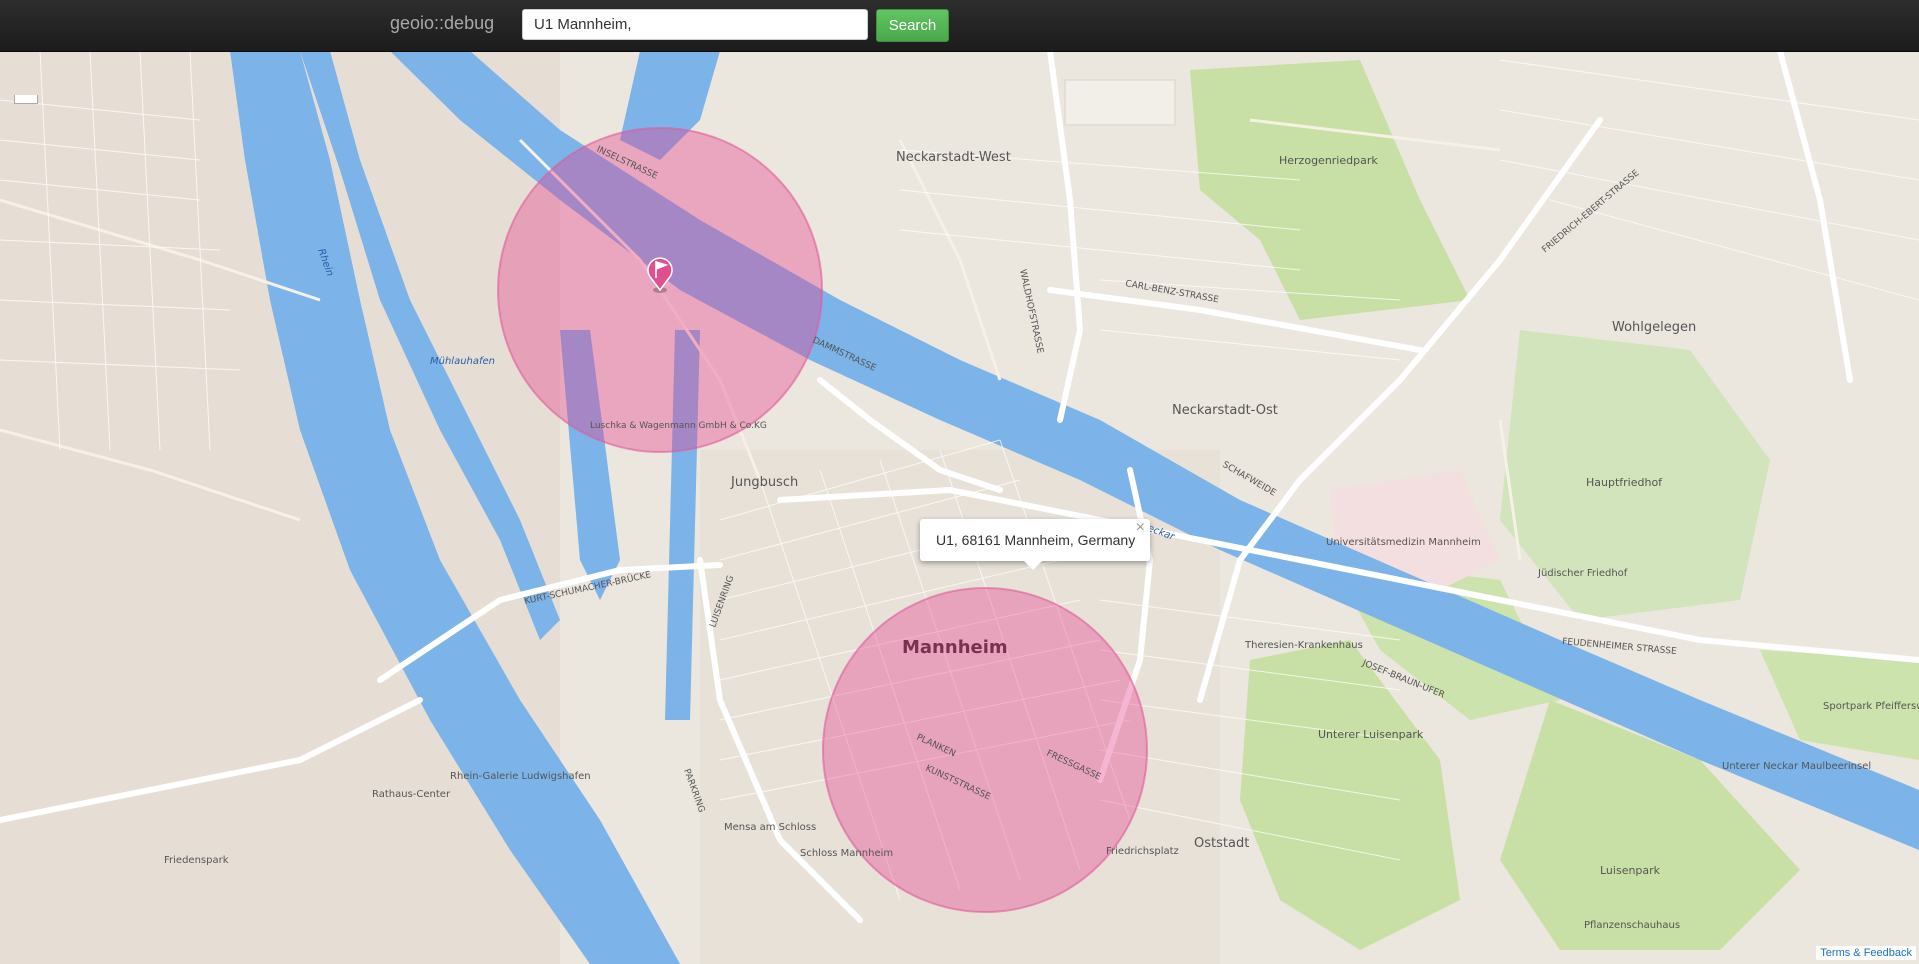 The width and height of the screenshot is (1919, 964). Describe the element at coordinates (1582, 573) in the screenshot. I see `label-juedischer-friedhof: Jüdischer Friedhof` at that location.